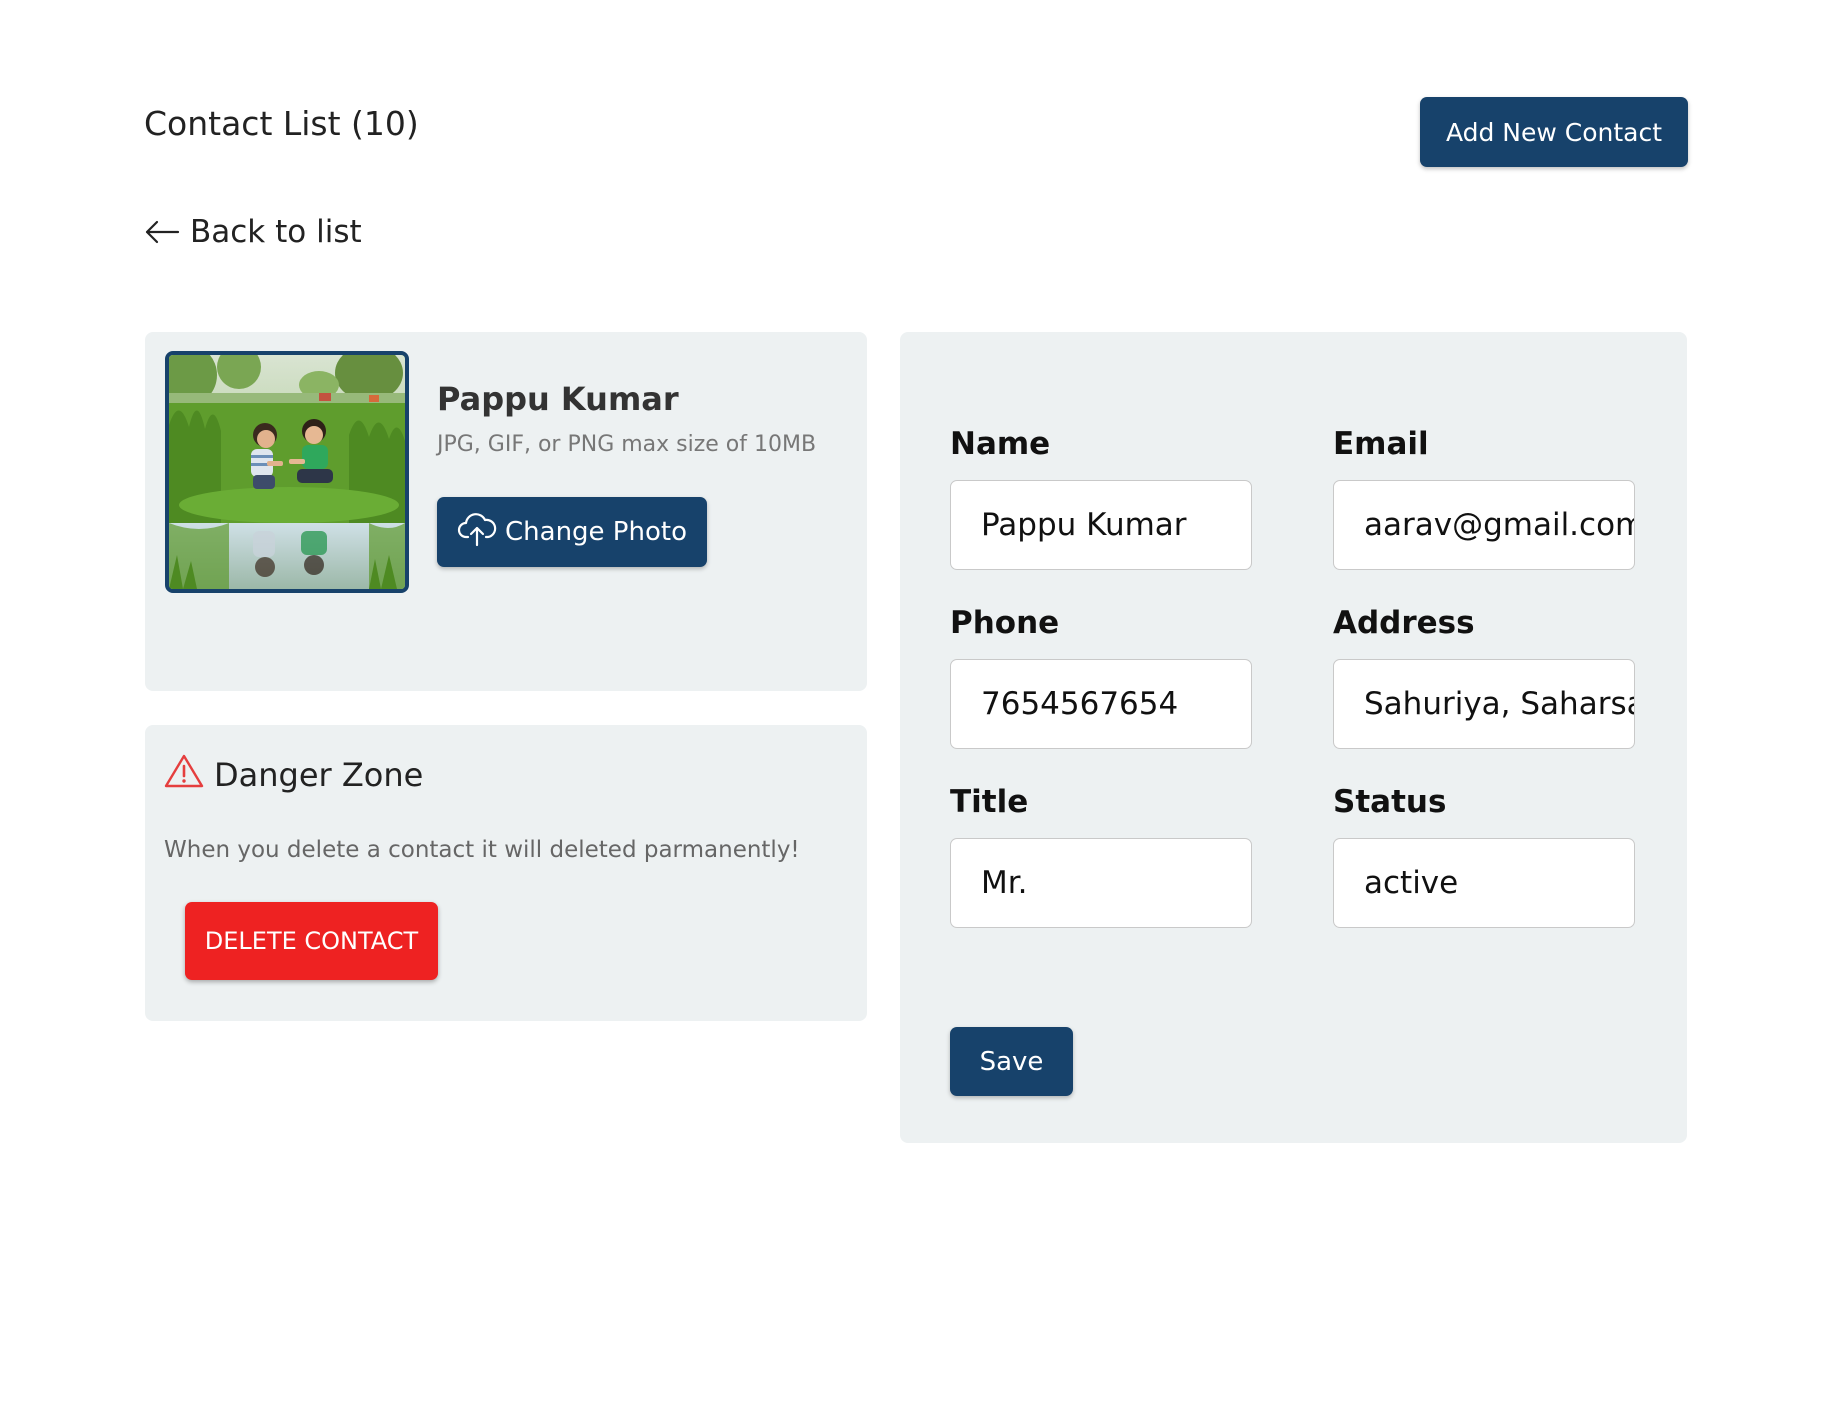 The width and height of the screenshot is (1822, 1412). Describe the element at coordinates (477, 532) in the screenshot. I see `cloud-upload-icon` at that location.